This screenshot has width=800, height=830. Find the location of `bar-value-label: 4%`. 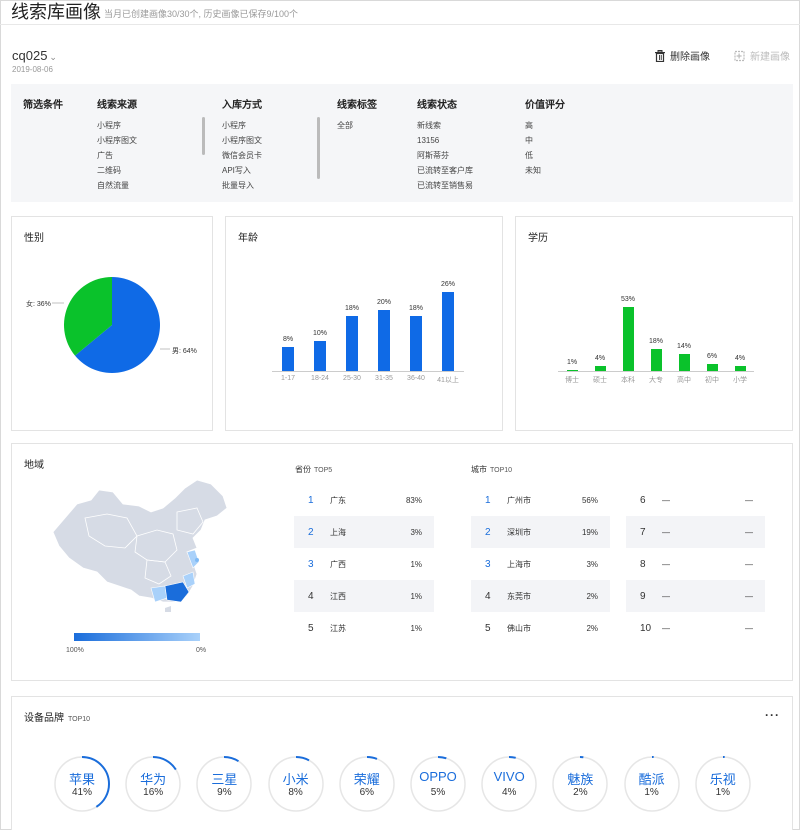

bar-value-label: 4% is located at coordinates (600, 359).